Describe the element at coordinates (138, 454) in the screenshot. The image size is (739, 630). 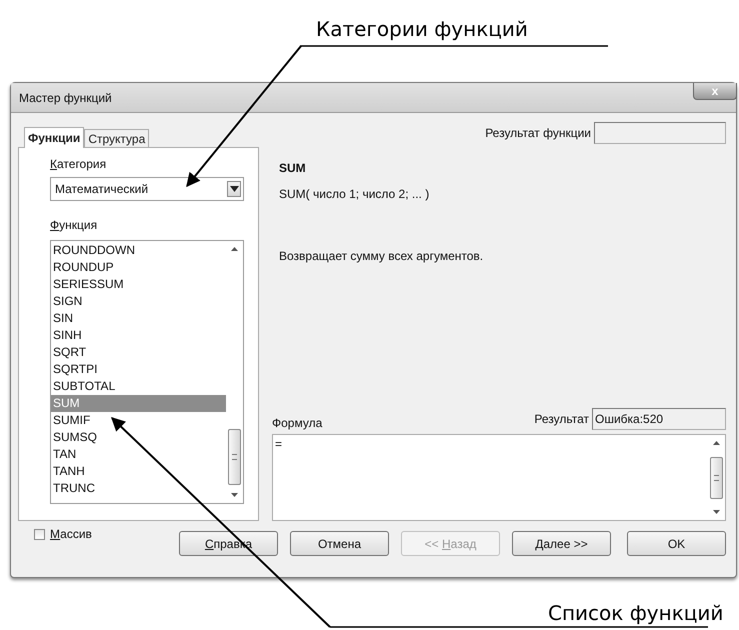
I see `list-item: TAN` at that location.